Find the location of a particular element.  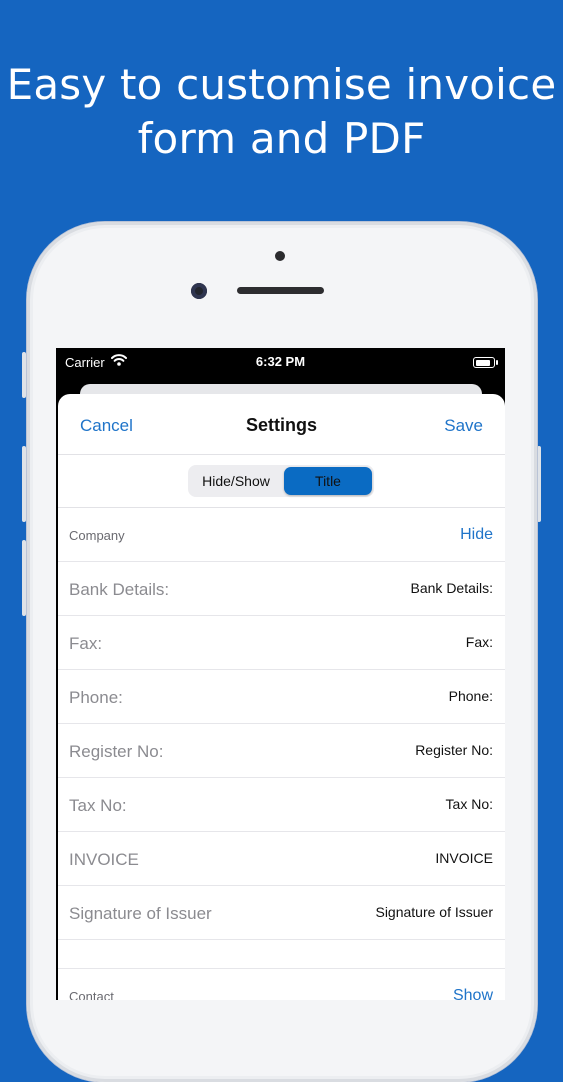

segment-container: Hide/Show Title is located at coordinates (281, 481).